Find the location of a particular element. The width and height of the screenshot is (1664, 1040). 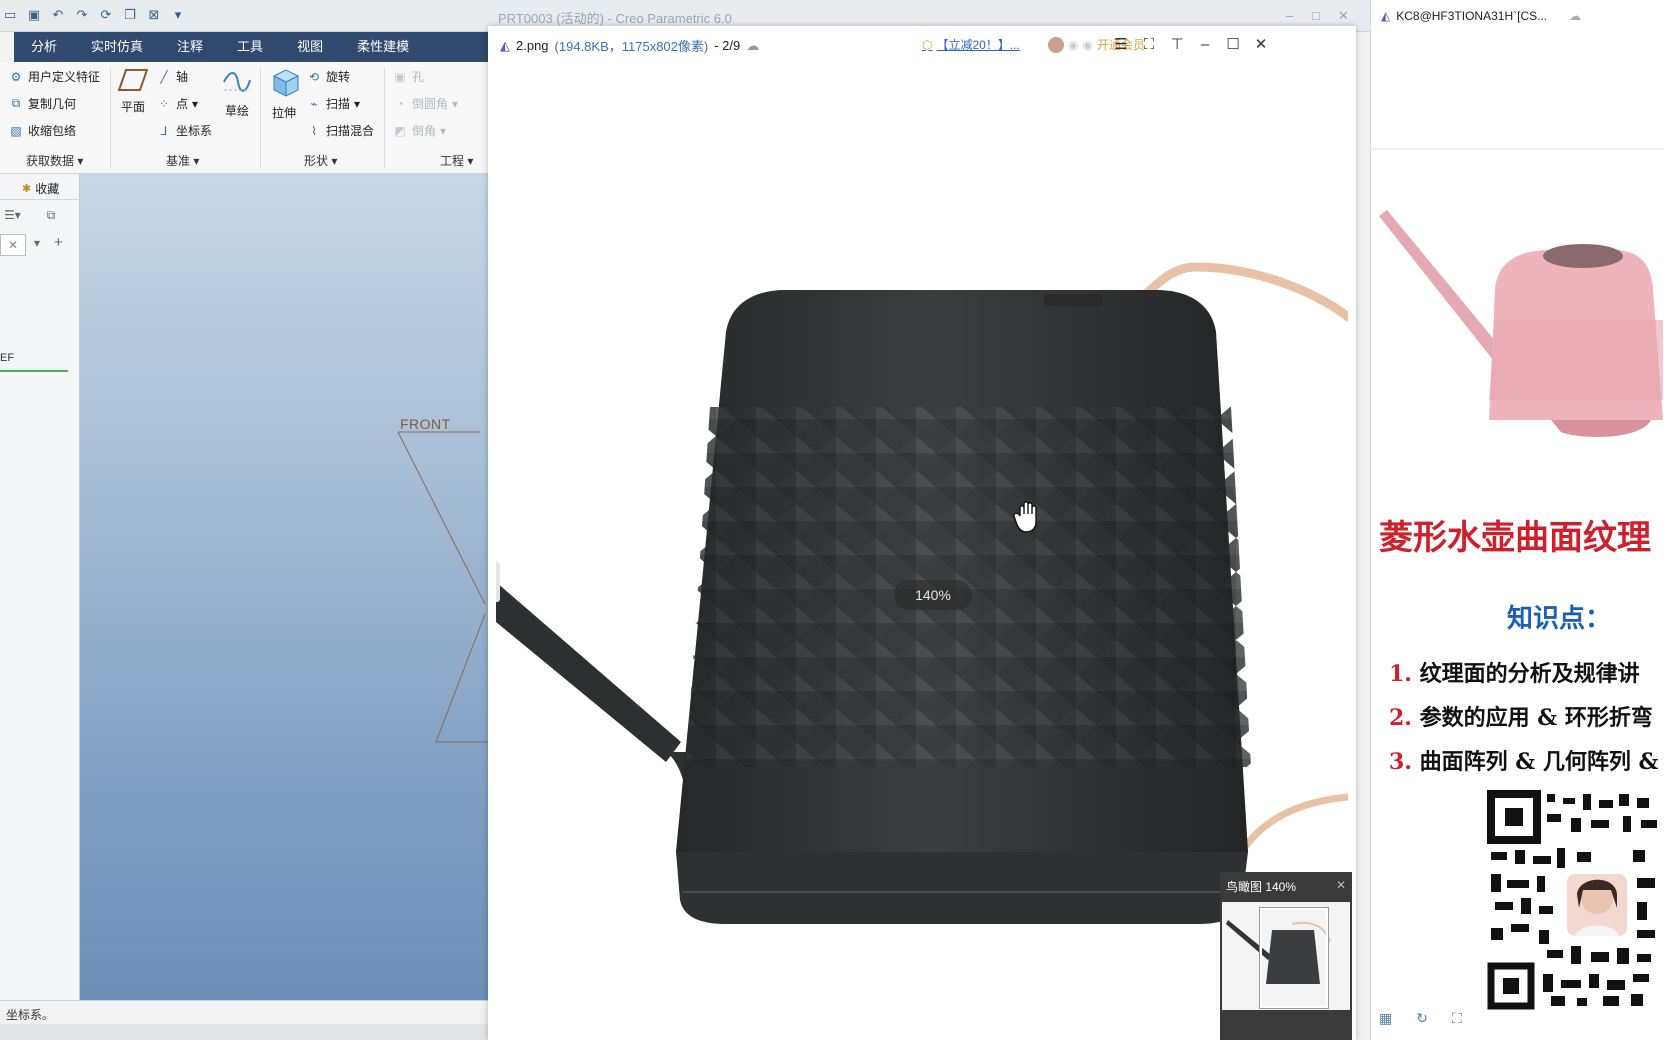

status-bar: 坐标系。 is located at coordinates (245, 1012).